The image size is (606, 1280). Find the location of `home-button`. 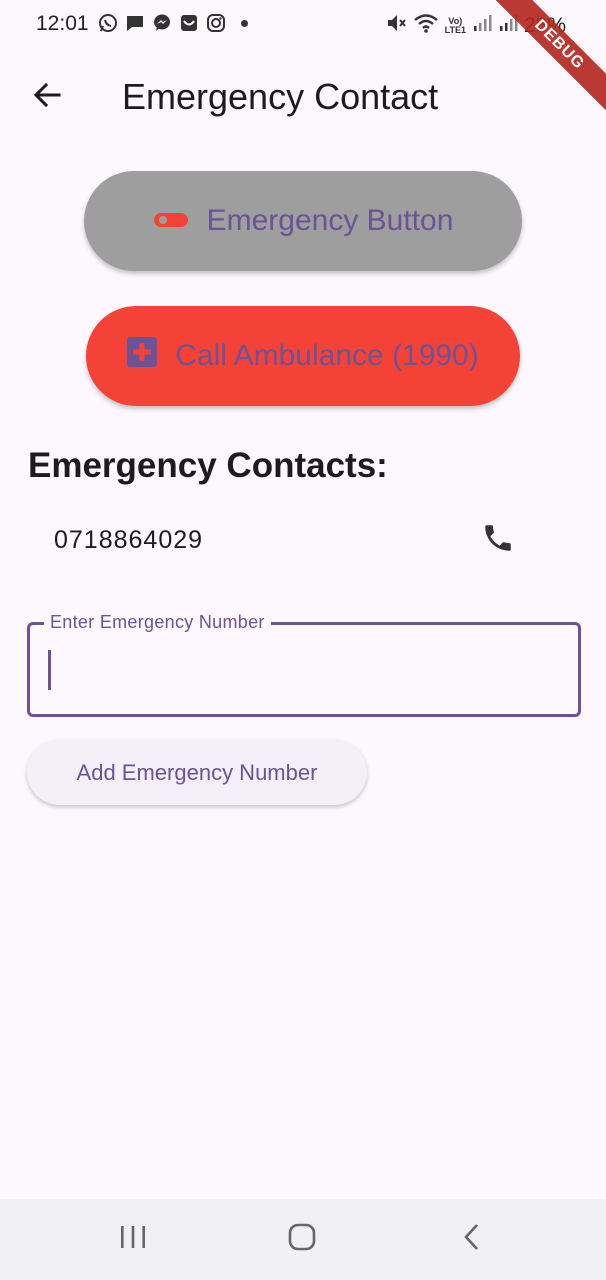

home-button is located at coordinates (302, 1239).